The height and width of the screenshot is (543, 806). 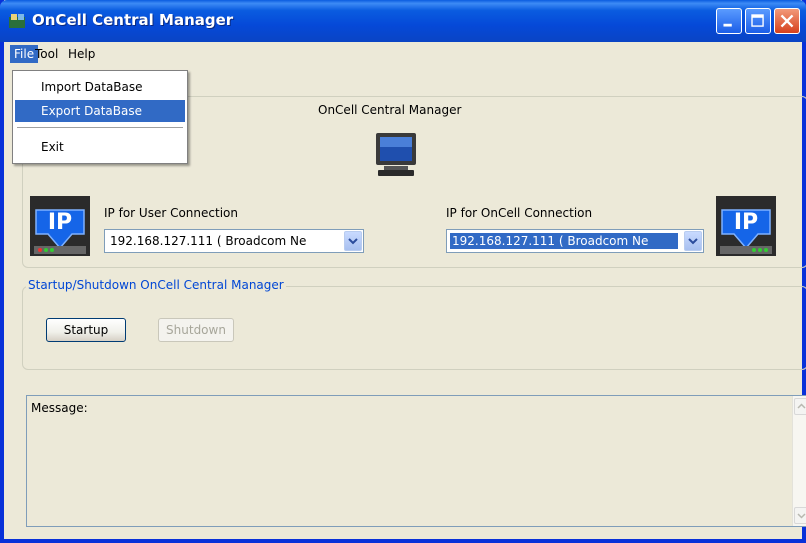 What do you see at coordinates (46, 54) in the screenshot?
I see `menu-tool: Tool` at bounding box center [46, 54].